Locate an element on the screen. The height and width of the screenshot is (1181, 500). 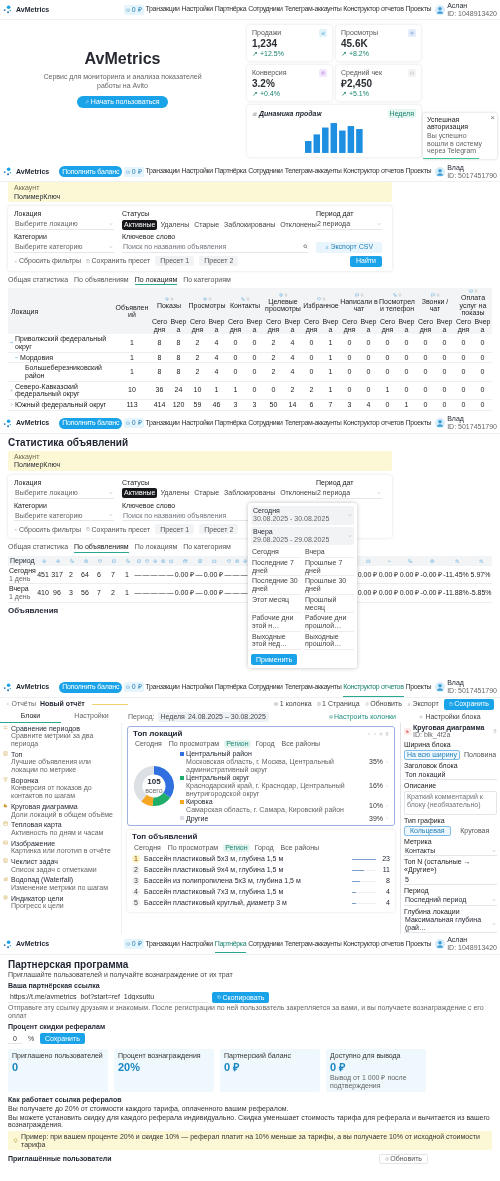
page-title: Партнерская программа is located at coordinates (68, 964).